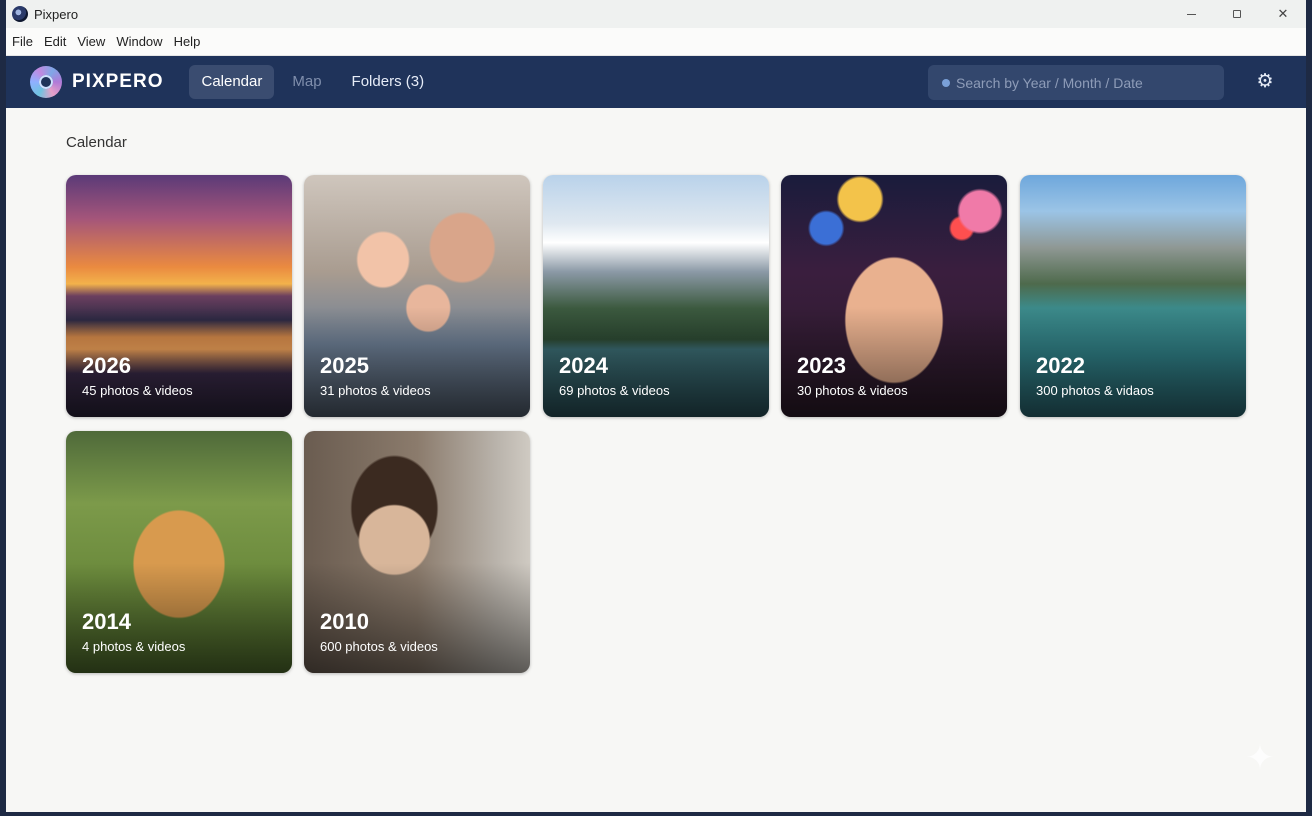 The height and width of the screenshot is (816, 1312). Describe the element at coordinates (1060, 365) in the screenshot. I see `card-year: 2022` at that location.